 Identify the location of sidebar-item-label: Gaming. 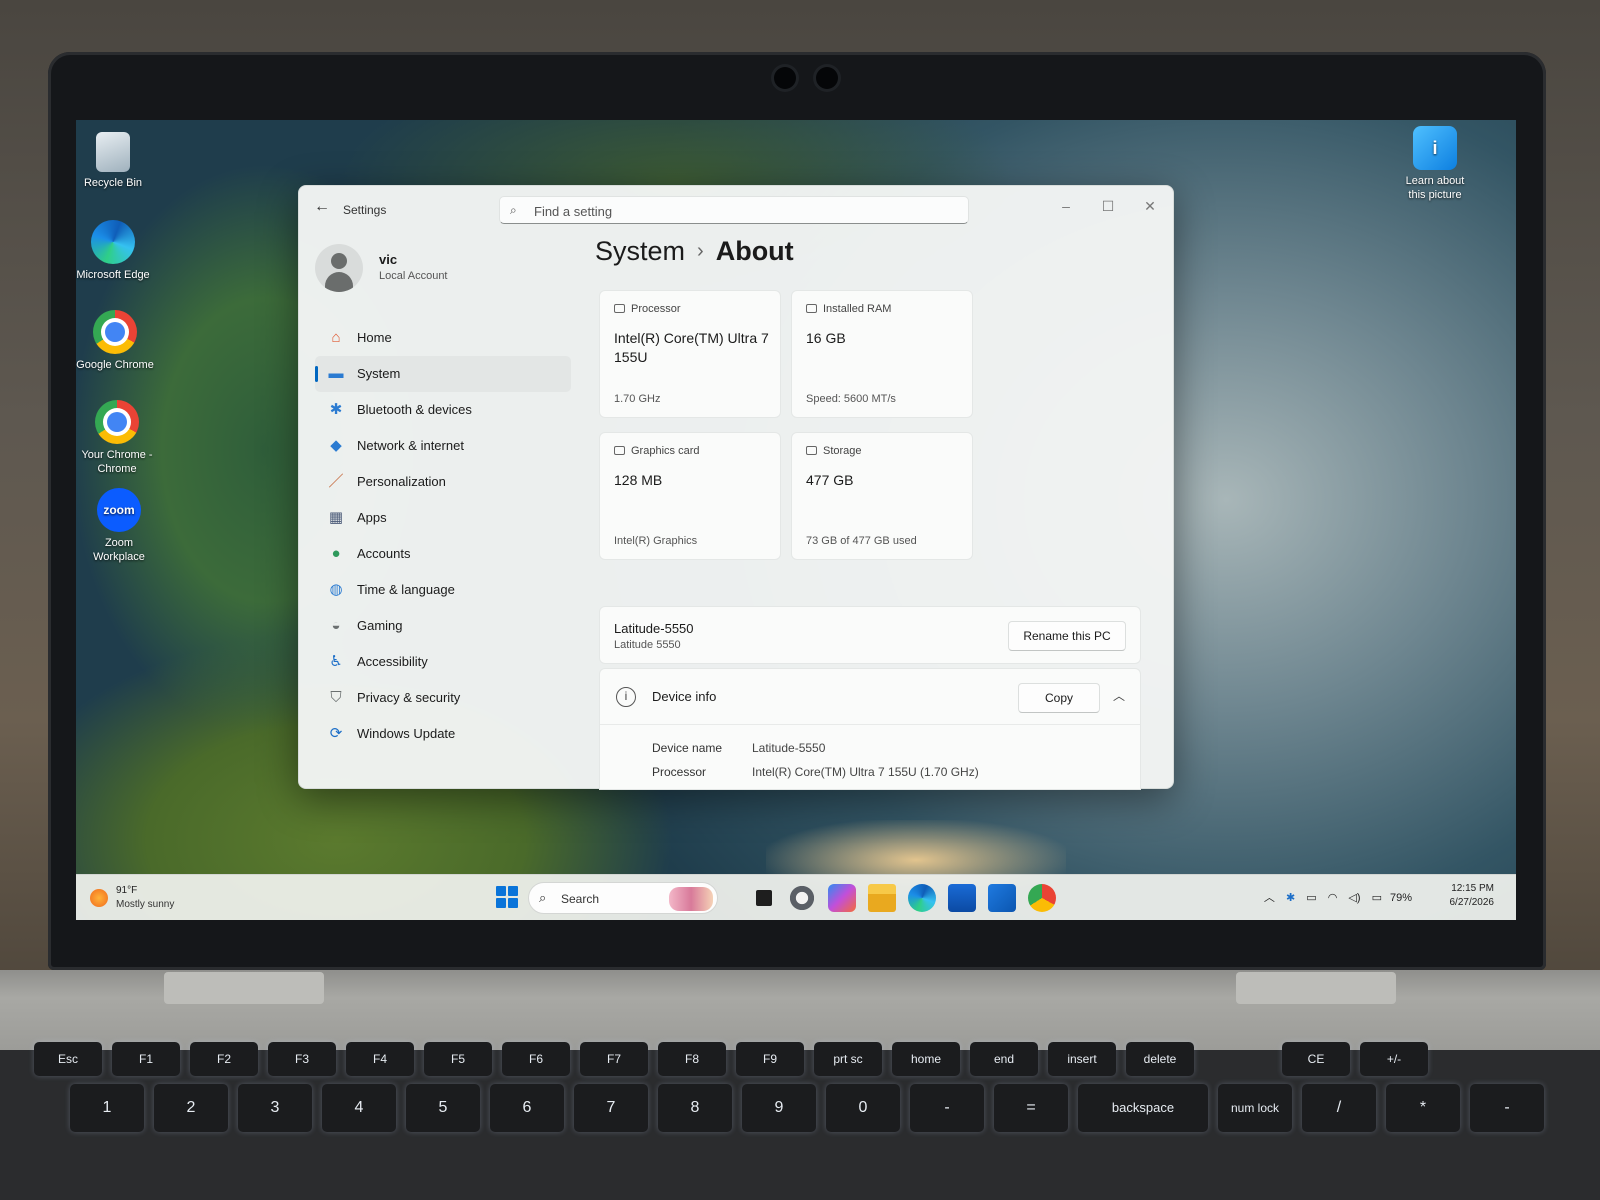
(380, 625).